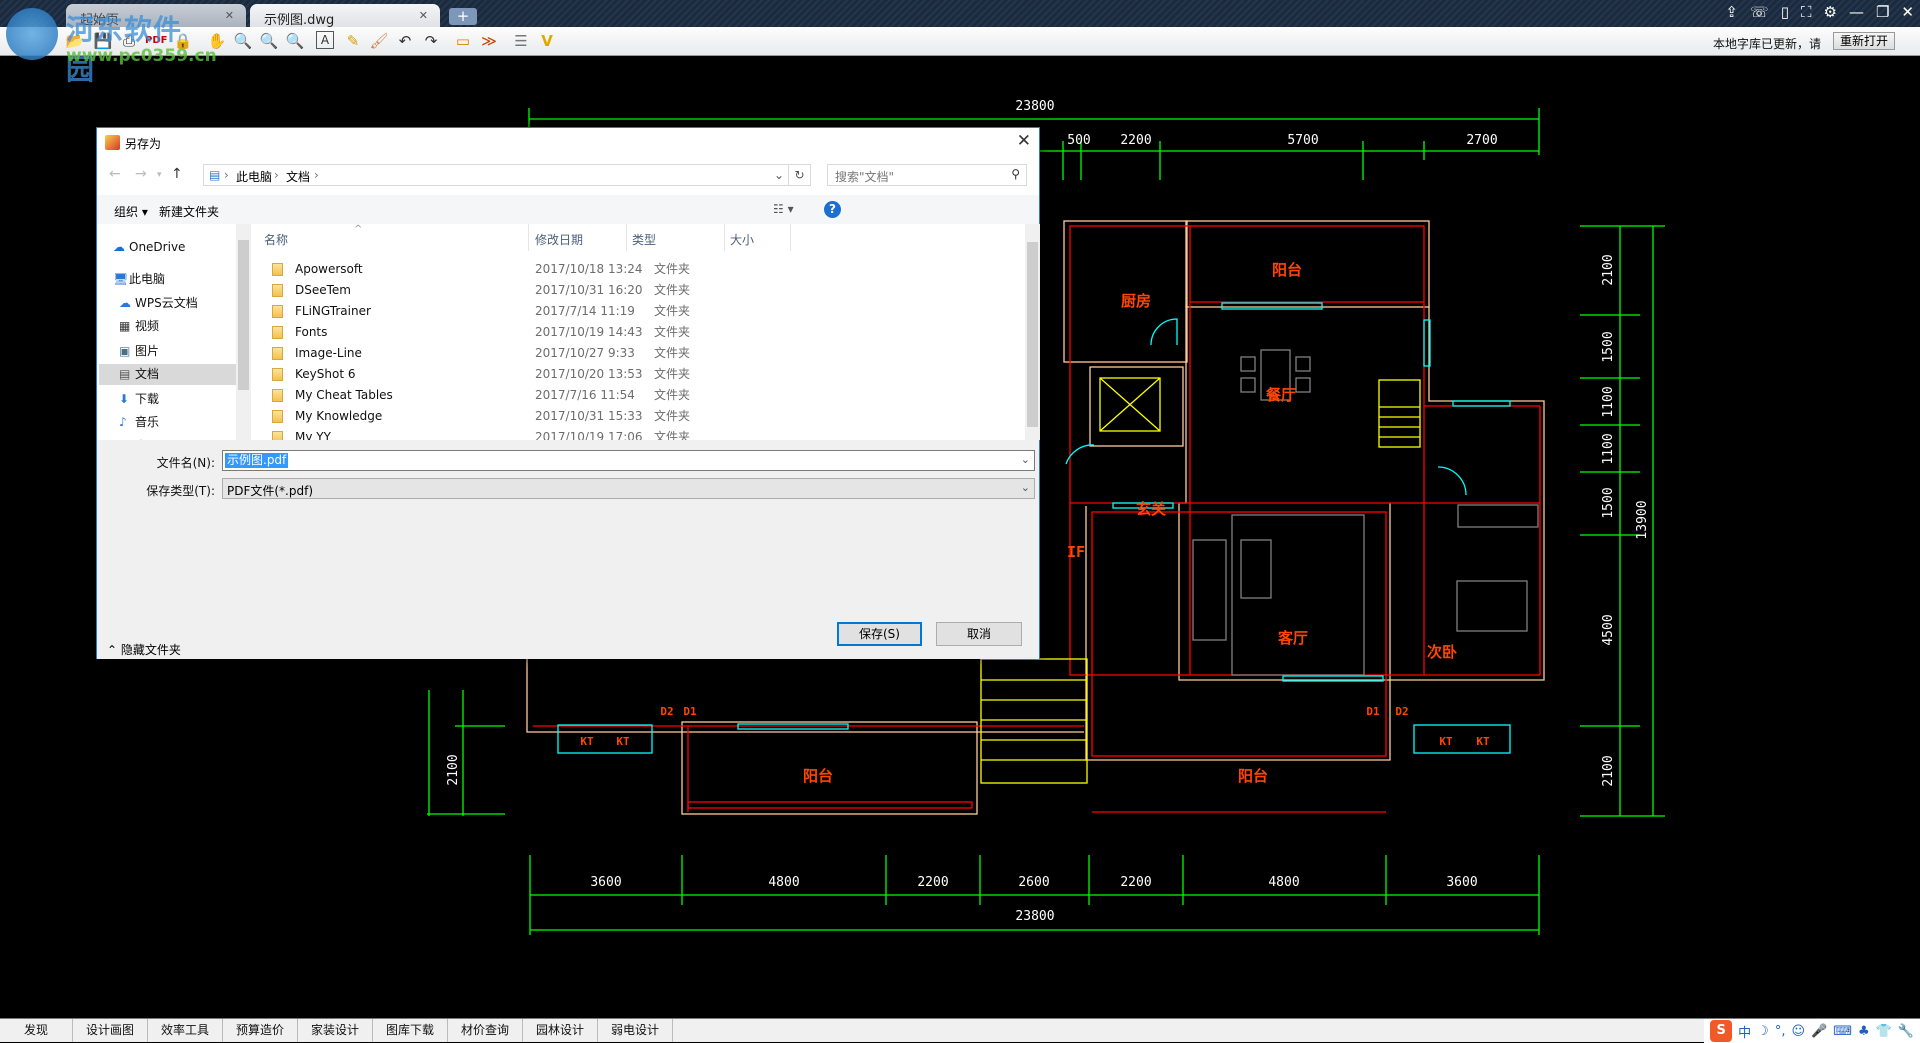 The height and width of the screenshot is (1043, 1920). Describe the element at coordinates (115, 174) in the screenshot. I see `back-arrow-icon: ←` at that location.